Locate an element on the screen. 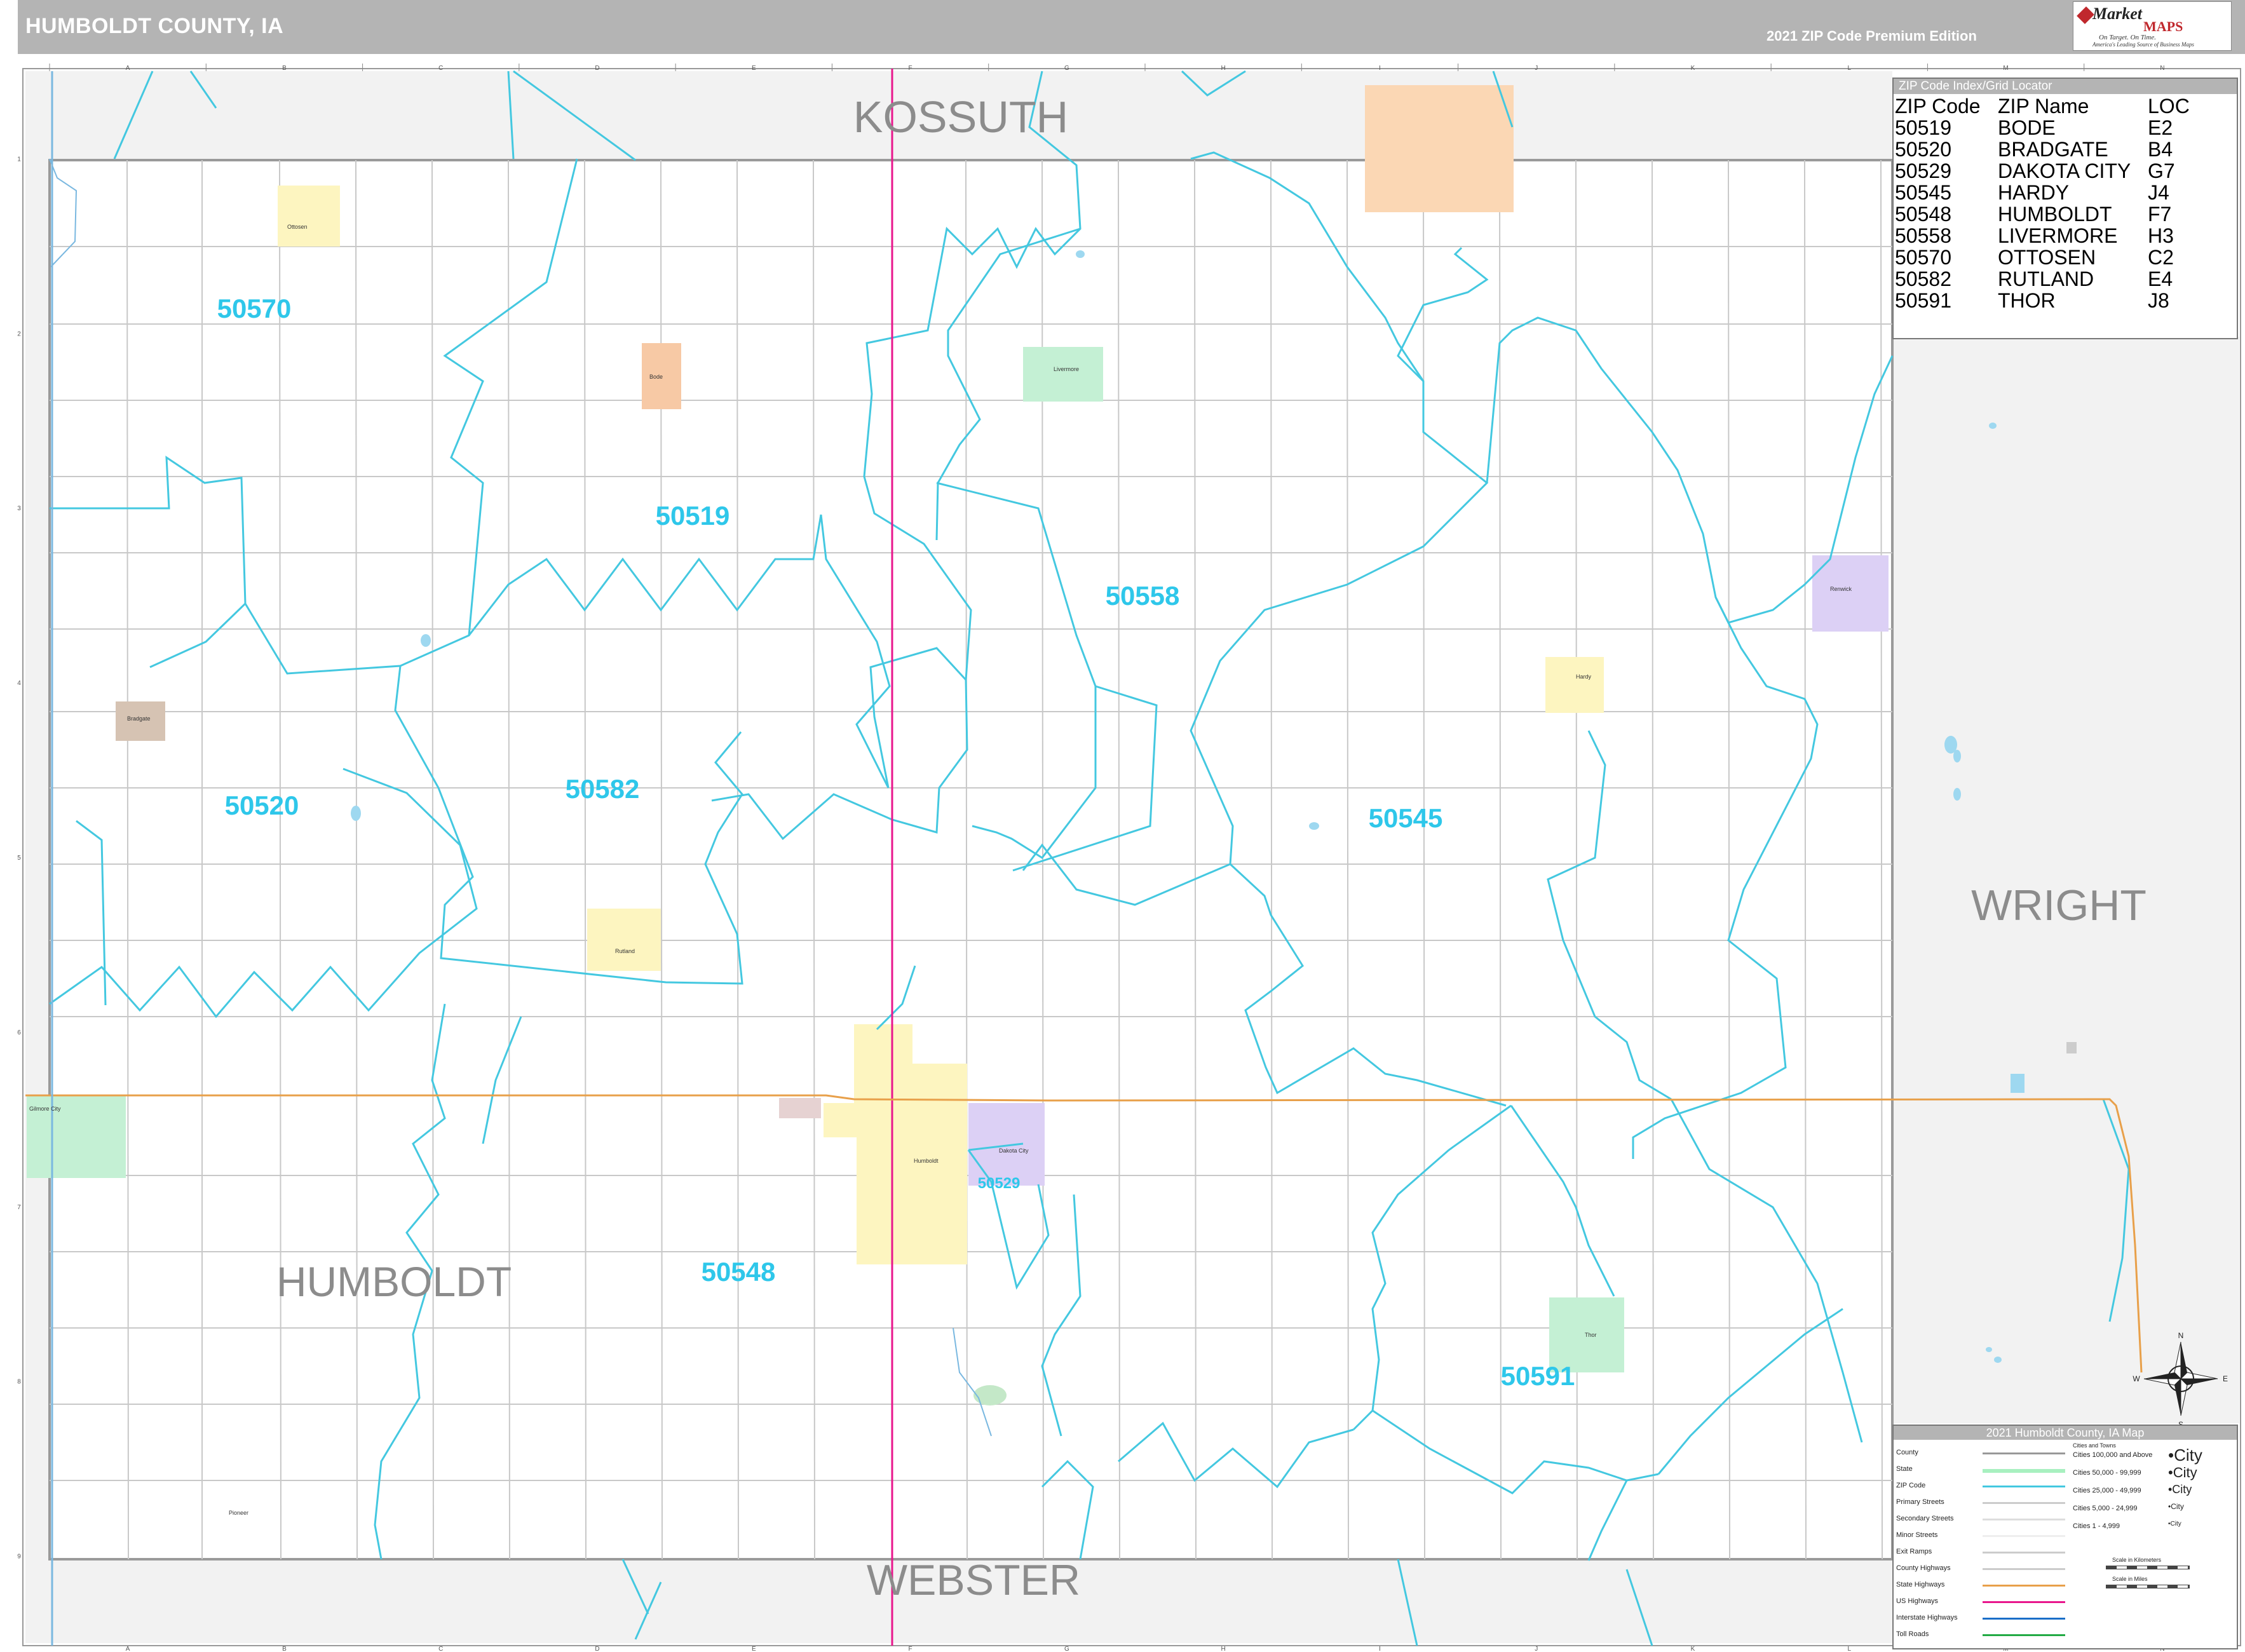 The width and height of the screenshot is (2245, 1652). zip-label-50591: 50591 is located at coordinates (1538, 1376).